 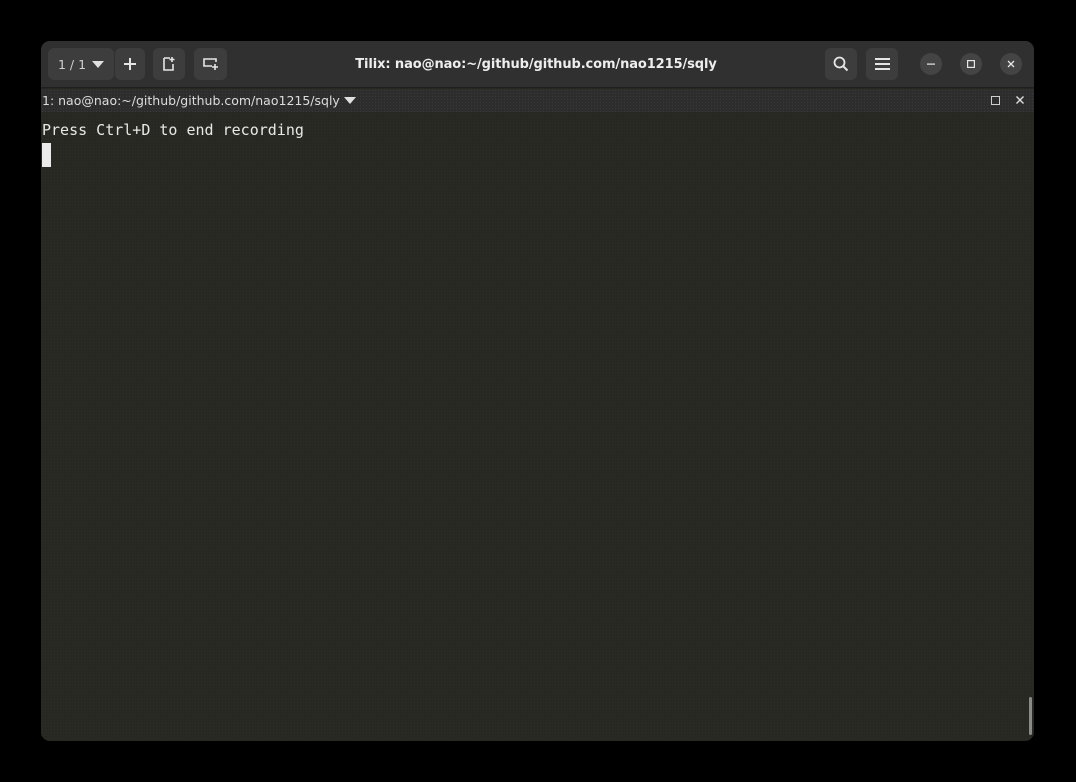 I want to click on terminal-maximize-button, so click(x=995, y=100).